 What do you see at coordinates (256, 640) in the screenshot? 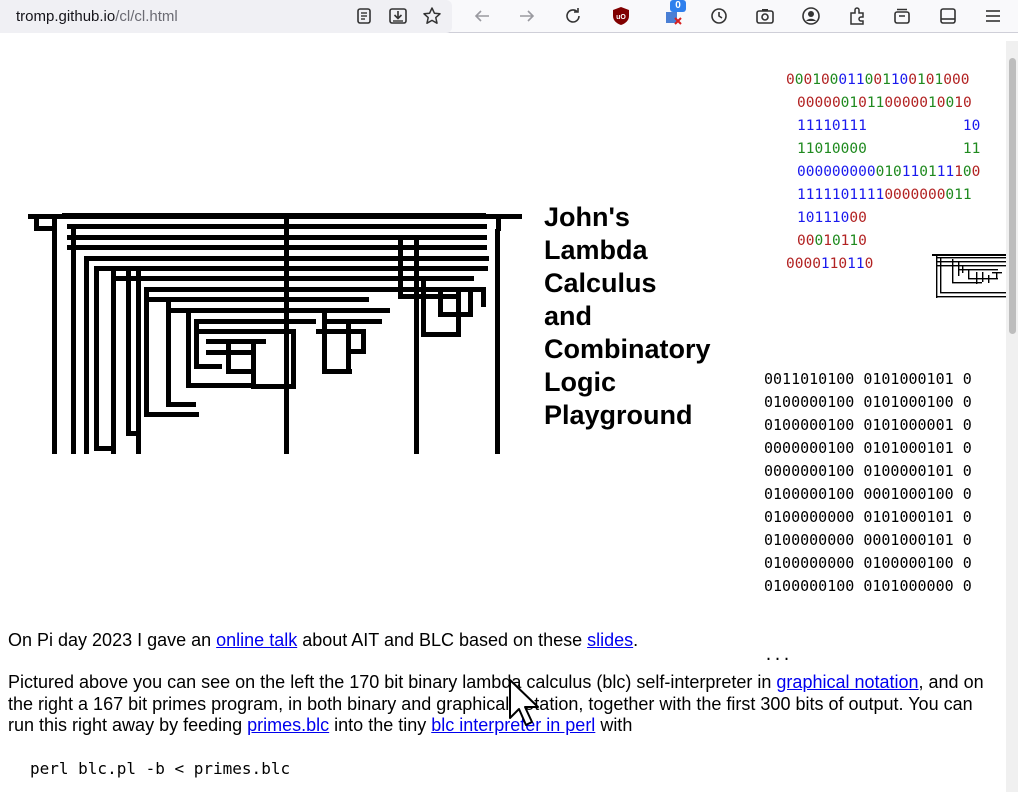
I see `online-talk-link: online talk` at bounding box center [256, 640].